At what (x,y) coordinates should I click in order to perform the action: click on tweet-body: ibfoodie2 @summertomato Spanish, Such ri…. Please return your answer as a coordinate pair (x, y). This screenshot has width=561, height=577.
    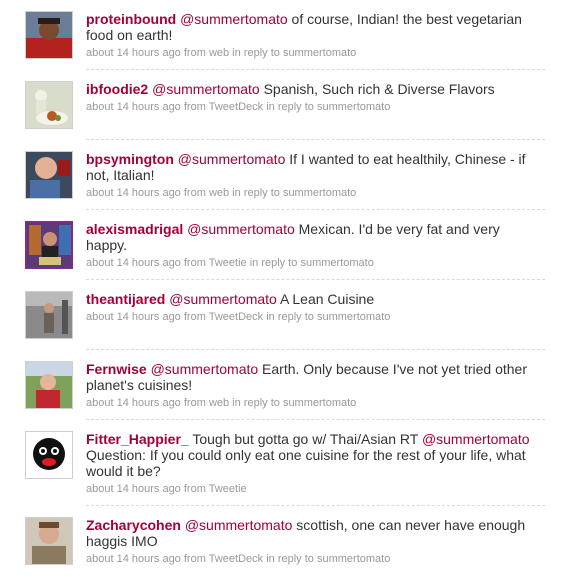
    Looking at the image, I should click on (311, 97).